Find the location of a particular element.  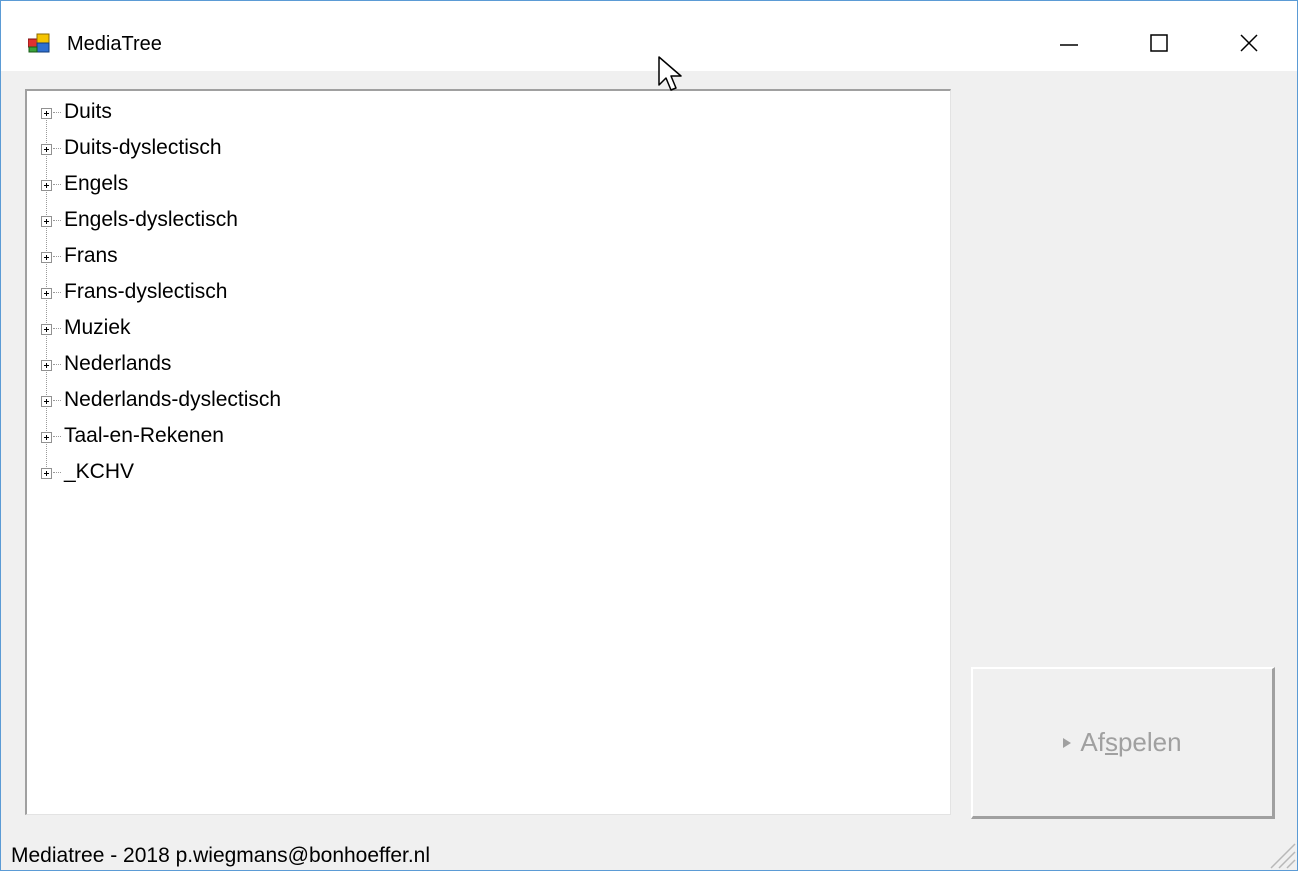

tree-node-label: Engels is located at coordinates (96, 184).